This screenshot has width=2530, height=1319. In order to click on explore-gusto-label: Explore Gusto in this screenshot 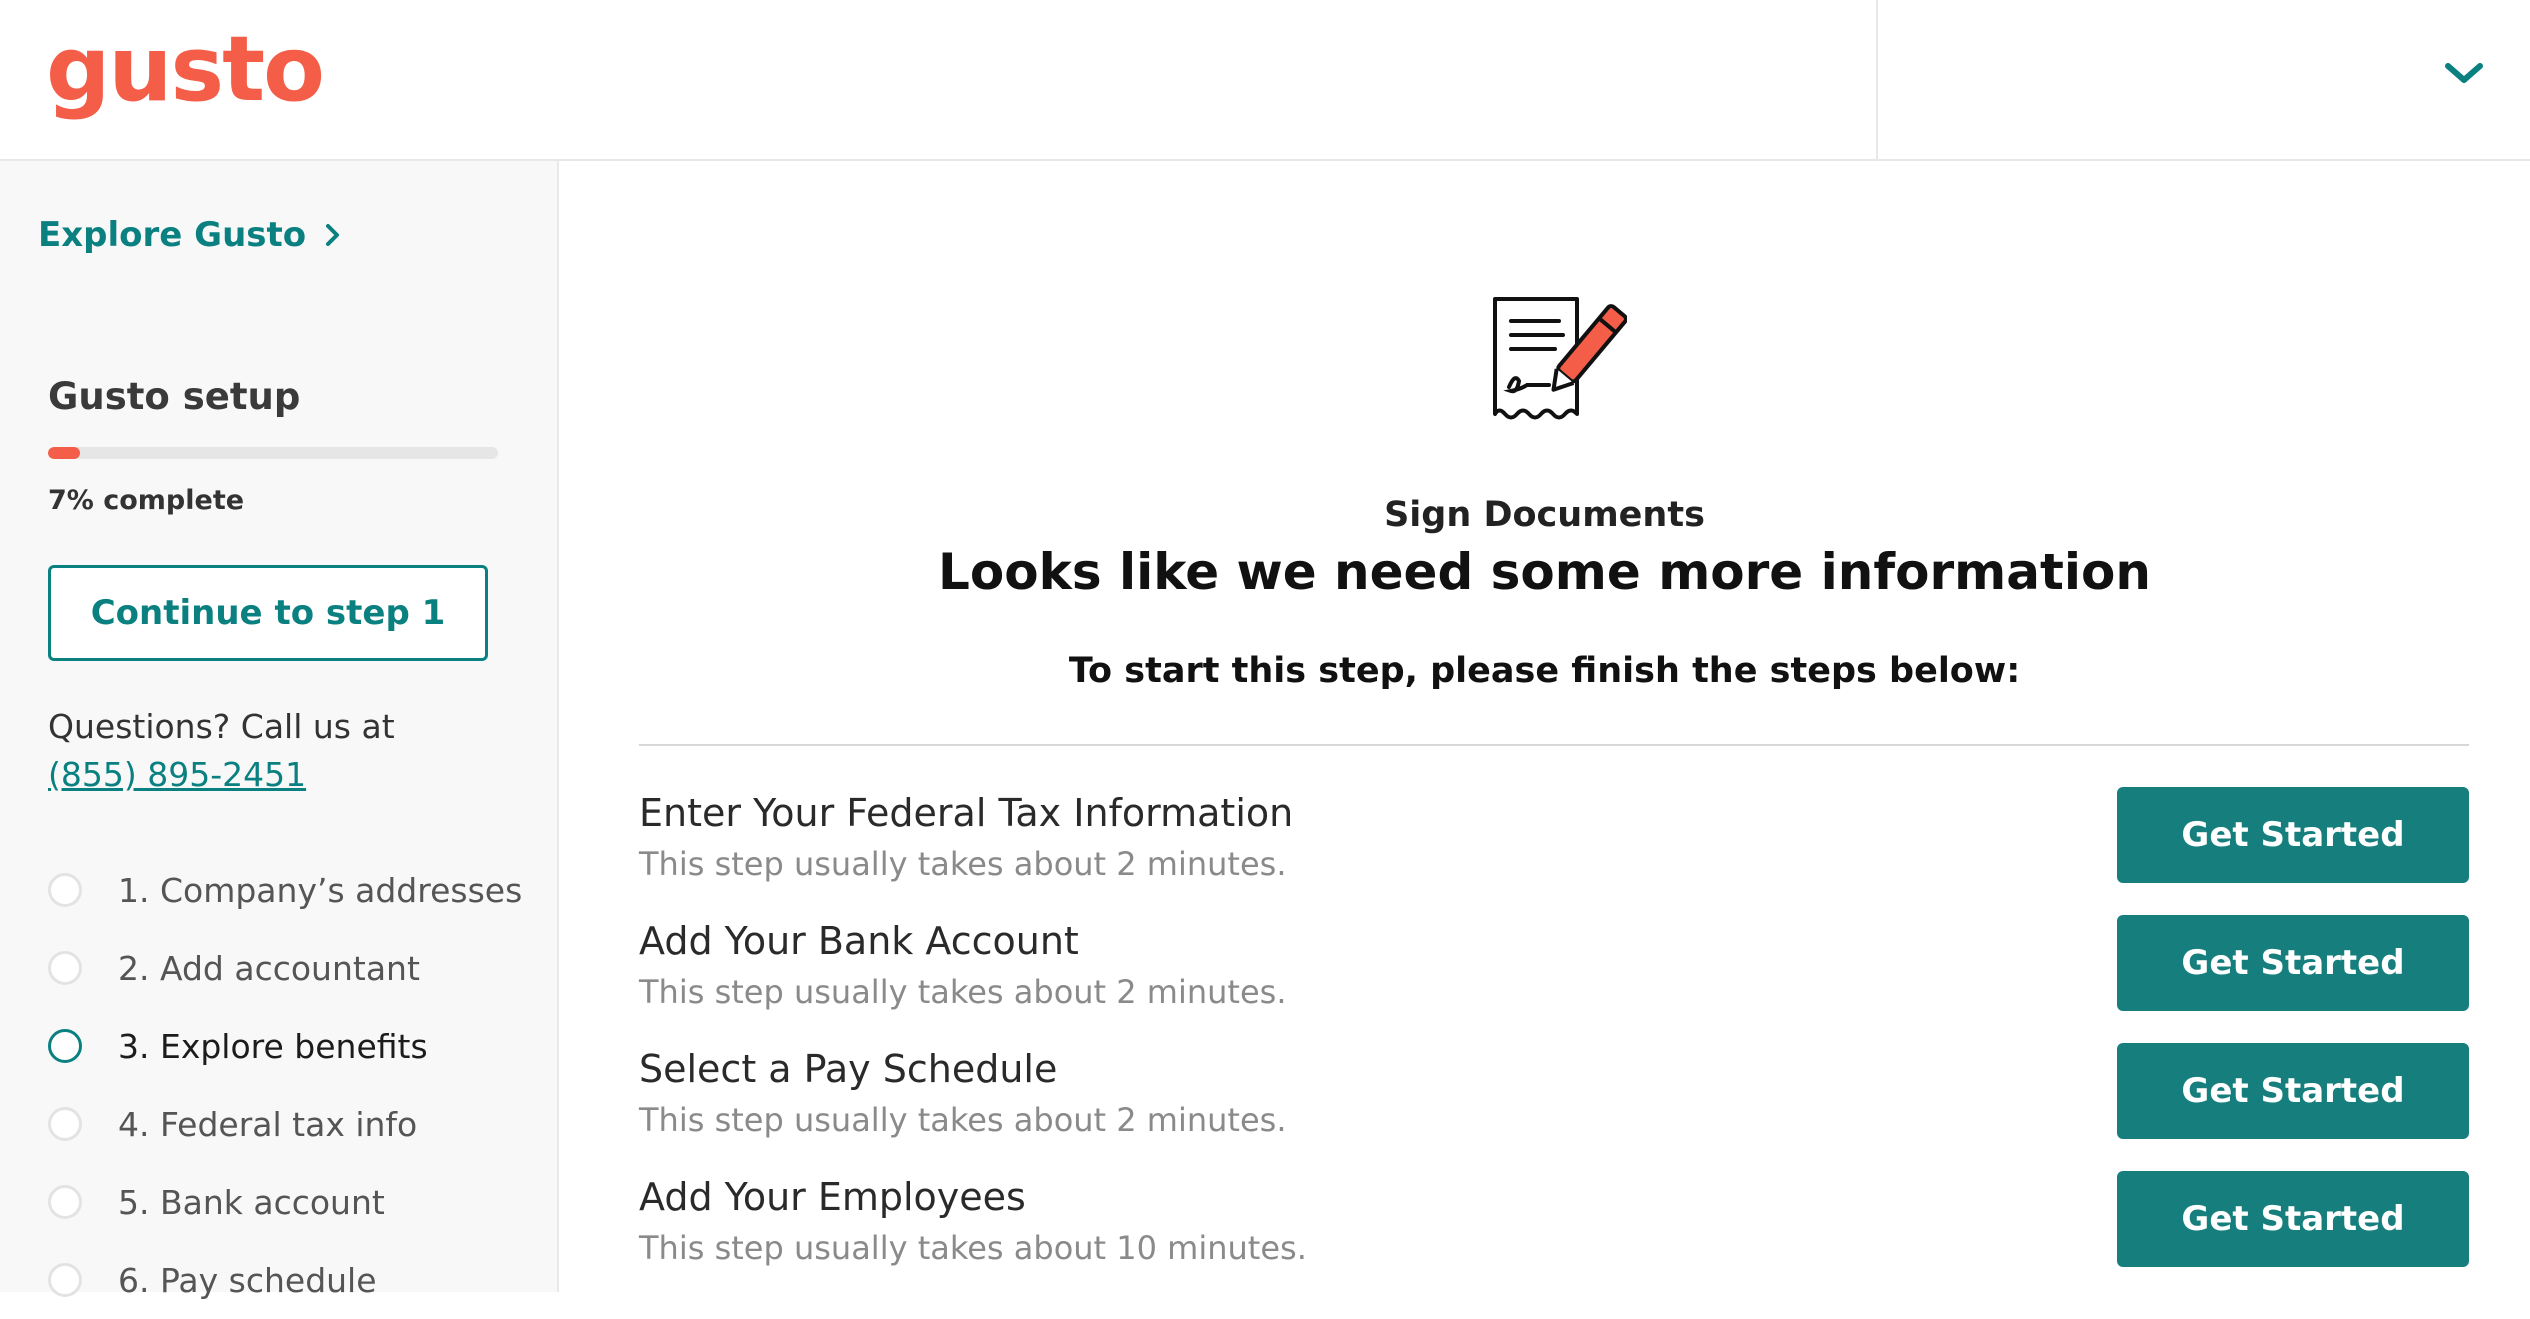, I will do `click(172, 235)`.